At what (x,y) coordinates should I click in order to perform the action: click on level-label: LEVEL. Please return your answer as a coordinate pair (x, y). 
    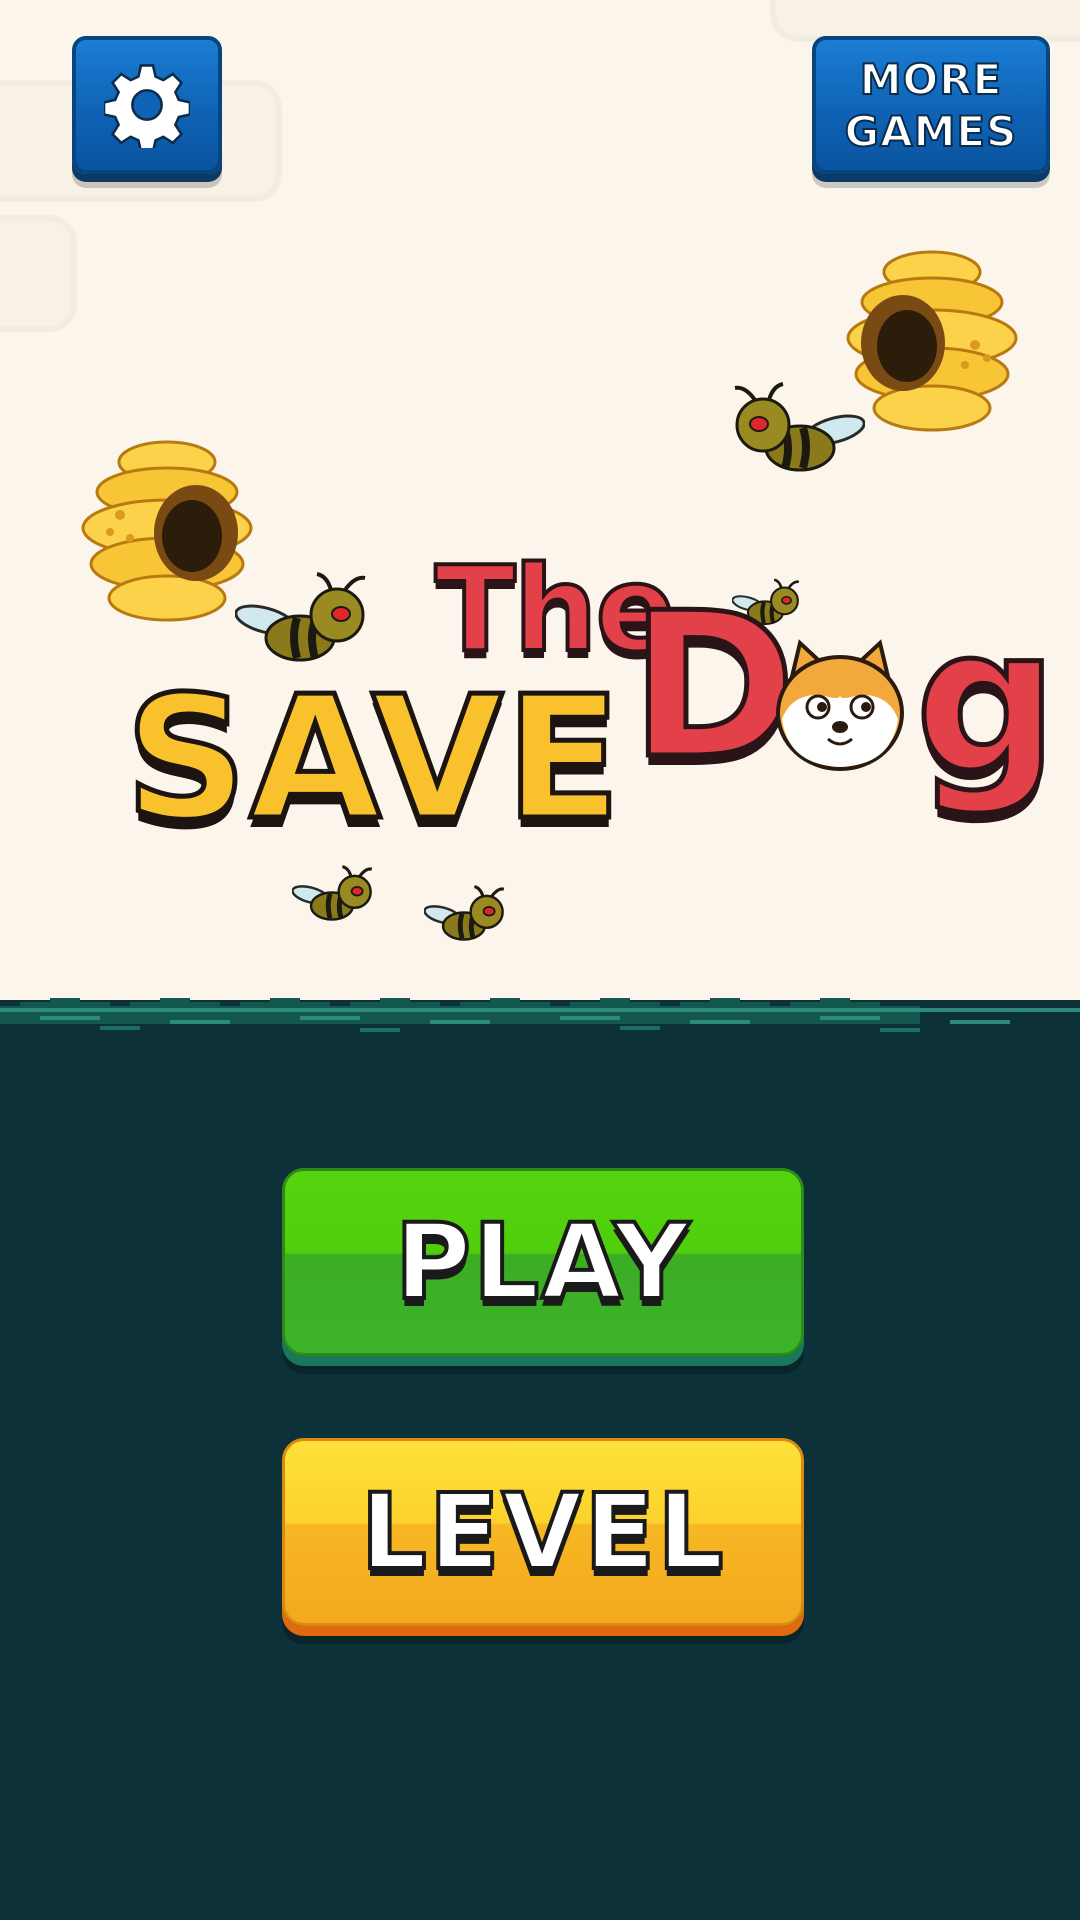
    Looking at the image, I should click on (542, 1532).